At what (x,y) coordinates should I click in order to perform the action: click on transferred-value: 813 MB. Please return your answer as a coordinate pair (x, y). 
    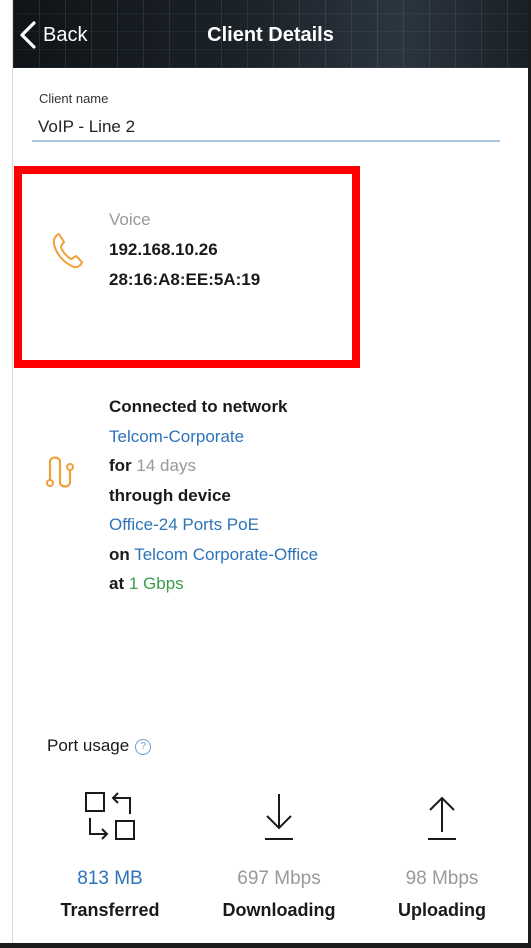
    Looking at the image, I should click on (110, 878).